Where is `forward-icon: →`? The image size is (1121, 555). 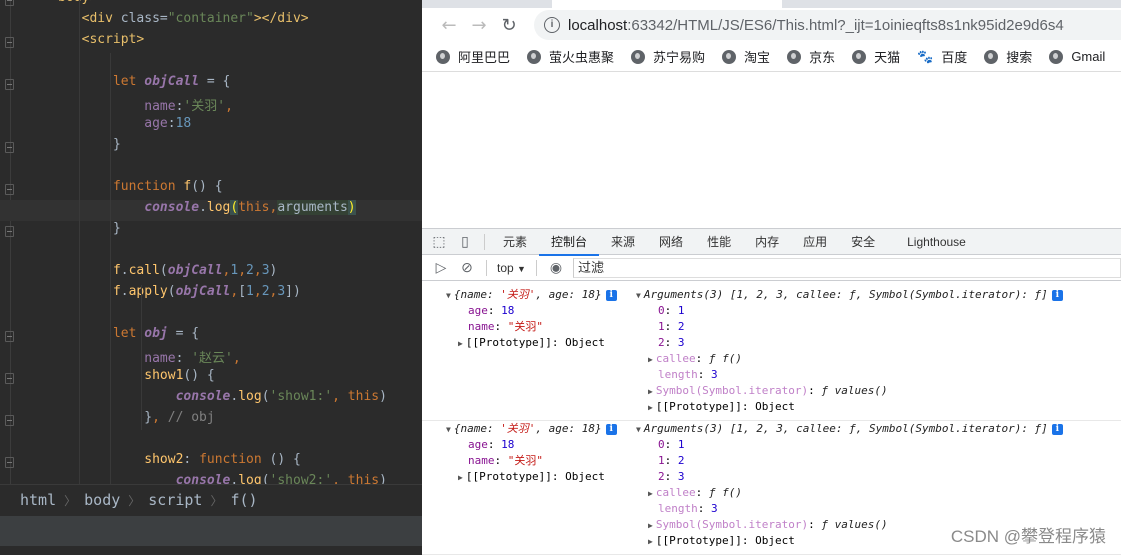 forward-icon: → is located at coordinates (479, 25).